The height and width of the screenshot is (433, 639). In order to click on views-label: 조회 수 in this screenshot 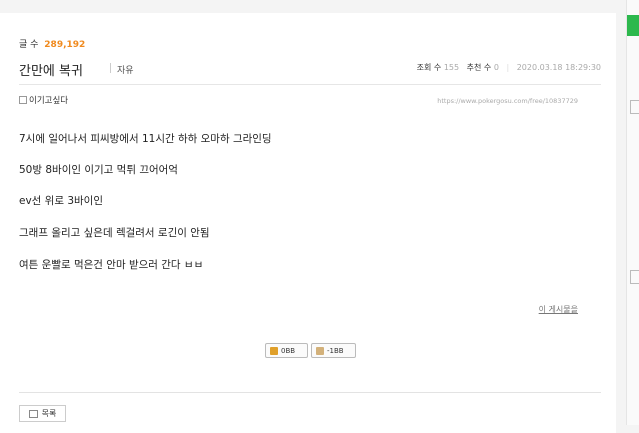, I will do `click(429, 67)`.